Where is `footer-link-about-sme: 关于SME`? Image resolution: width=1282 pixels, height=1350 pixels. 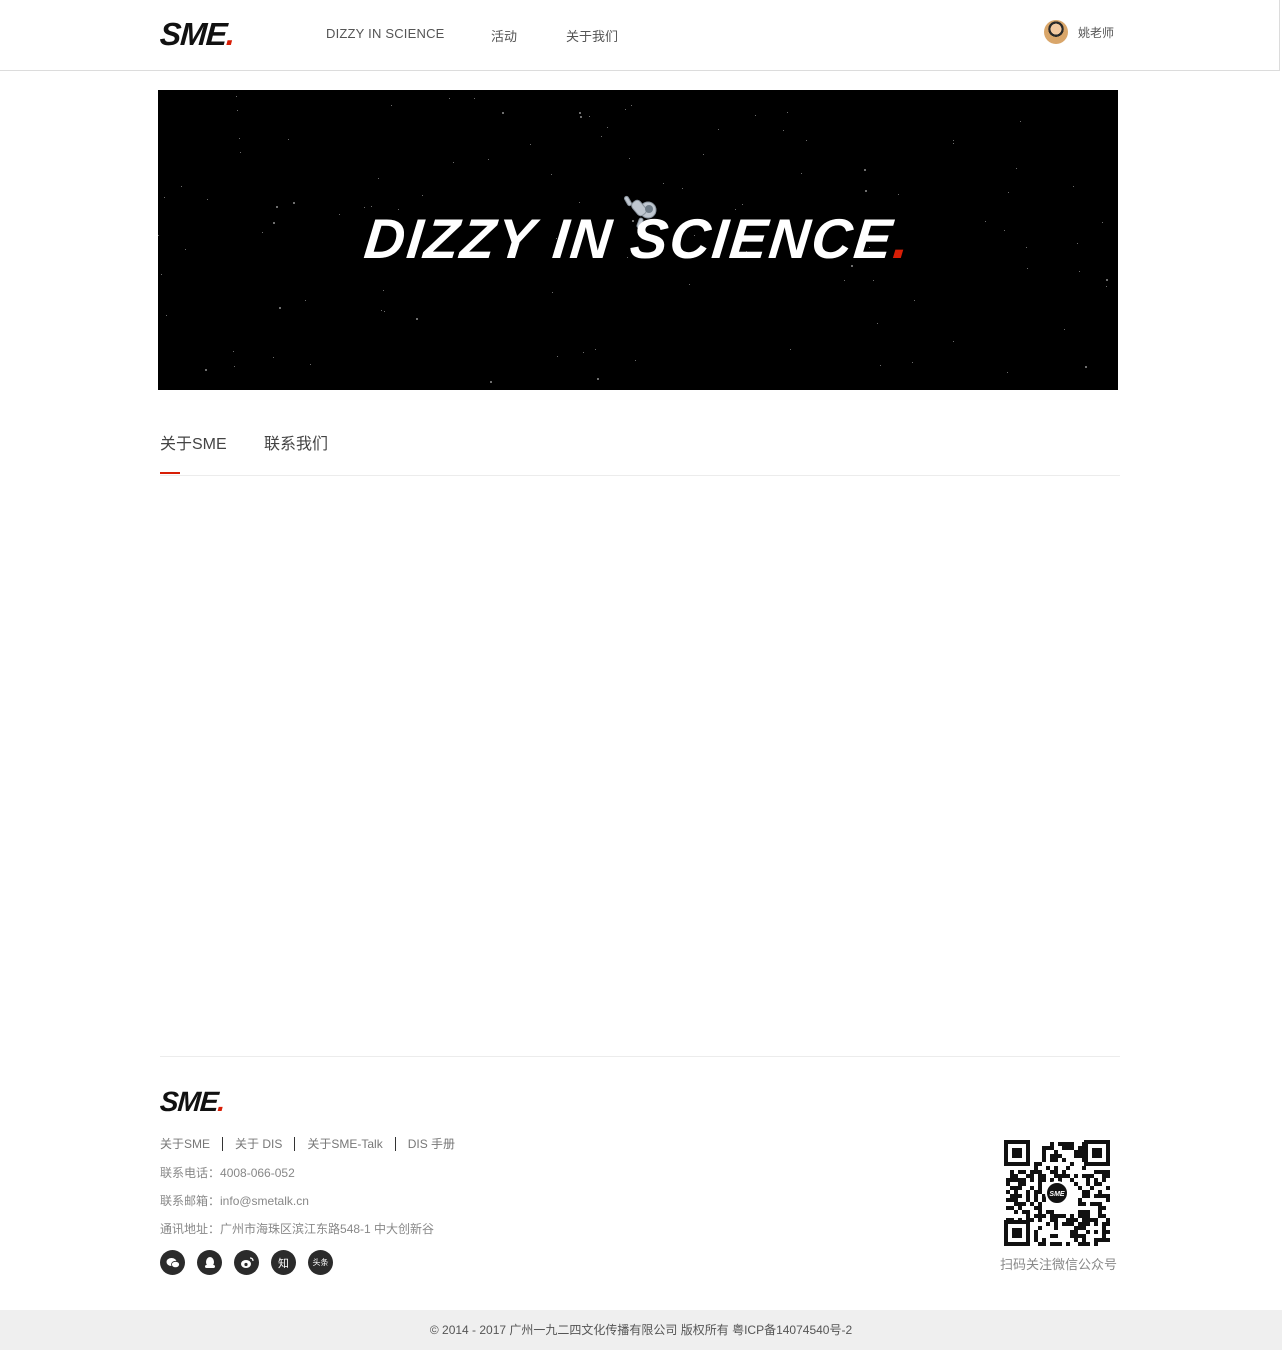 footer-link-about-sme: 关于SME is located at coordinates (185, 1143).